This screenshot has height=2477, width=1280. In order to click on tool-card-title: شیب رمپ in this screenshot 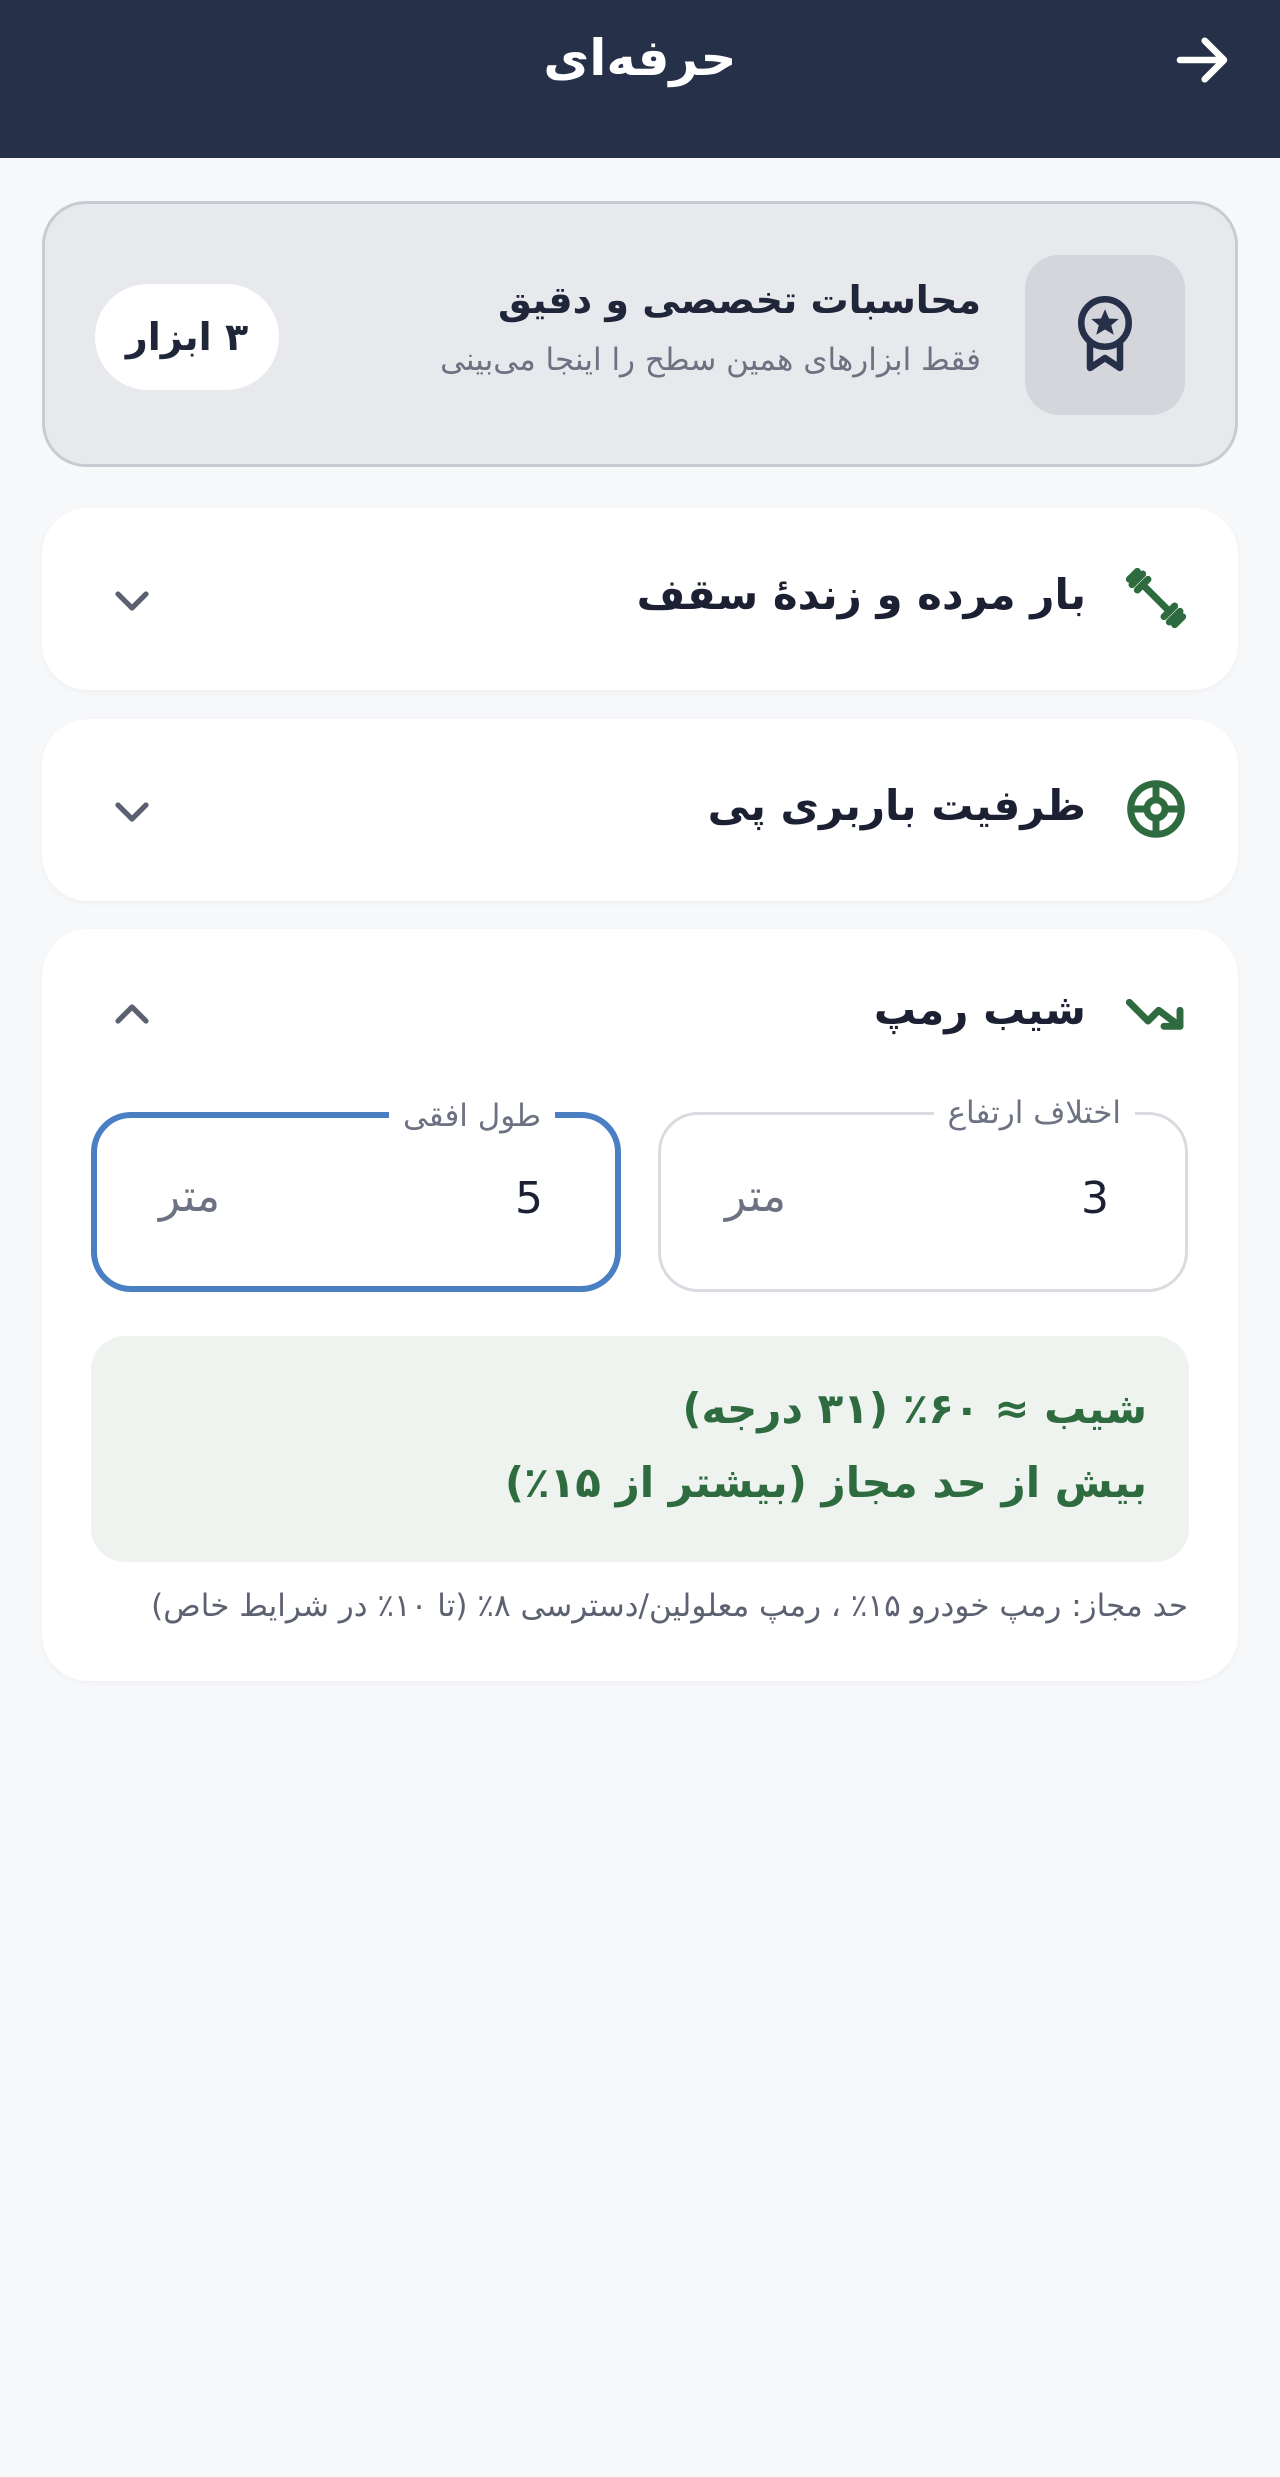, I will do `click(979, 1009)`.